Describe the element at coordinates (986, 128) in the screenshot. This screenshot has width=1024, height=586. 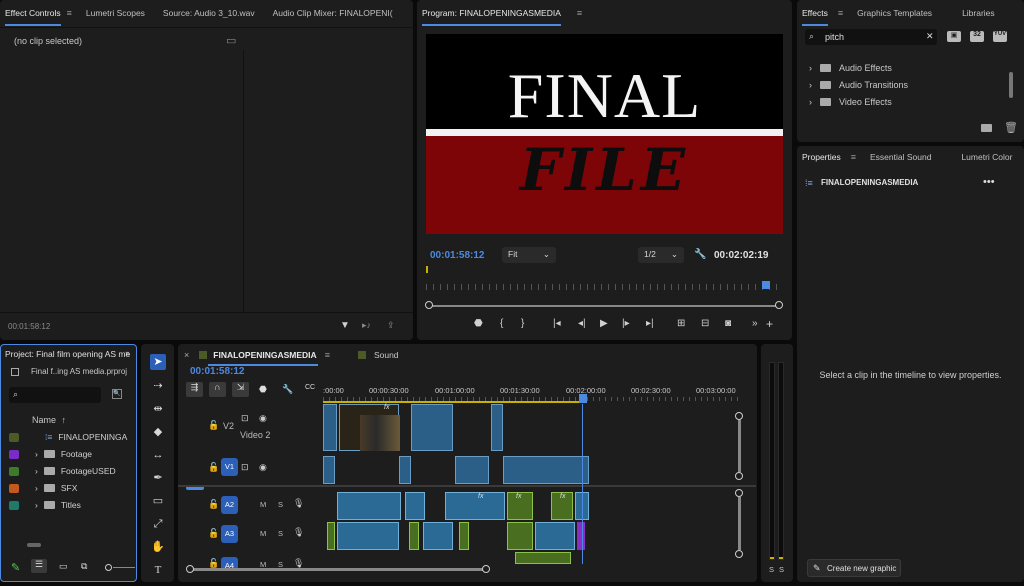
I see `new-bin-icon` at that location.